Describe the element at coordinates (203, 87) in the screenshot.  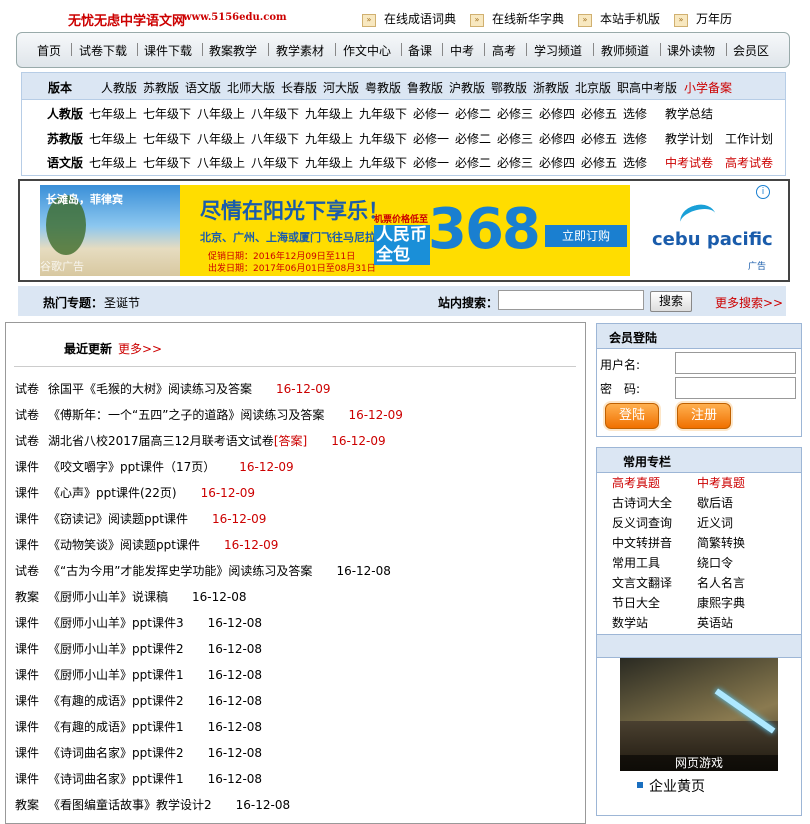
I see `version-link: 语文版` at that location.